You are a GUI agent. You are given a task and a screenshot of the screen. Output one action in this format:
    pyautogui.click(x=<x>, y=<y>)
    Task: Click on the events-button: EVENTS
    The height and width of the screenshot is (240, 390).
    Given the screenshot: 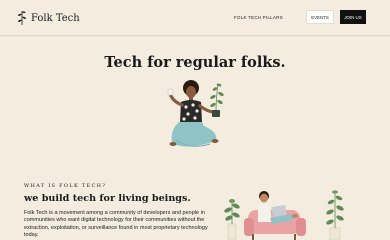 What is the action you would take?
    pyautogui.click(x=320, y=17)
    